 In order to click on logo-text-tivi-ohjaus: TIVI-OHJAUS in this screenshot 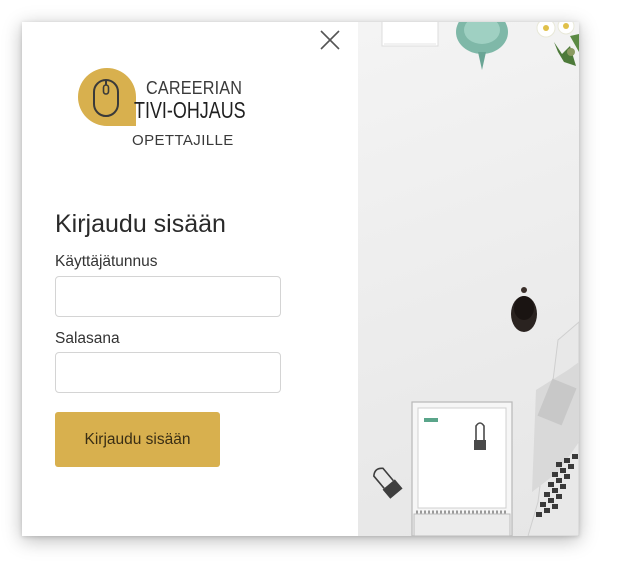, I will do `click(190, 110)`.